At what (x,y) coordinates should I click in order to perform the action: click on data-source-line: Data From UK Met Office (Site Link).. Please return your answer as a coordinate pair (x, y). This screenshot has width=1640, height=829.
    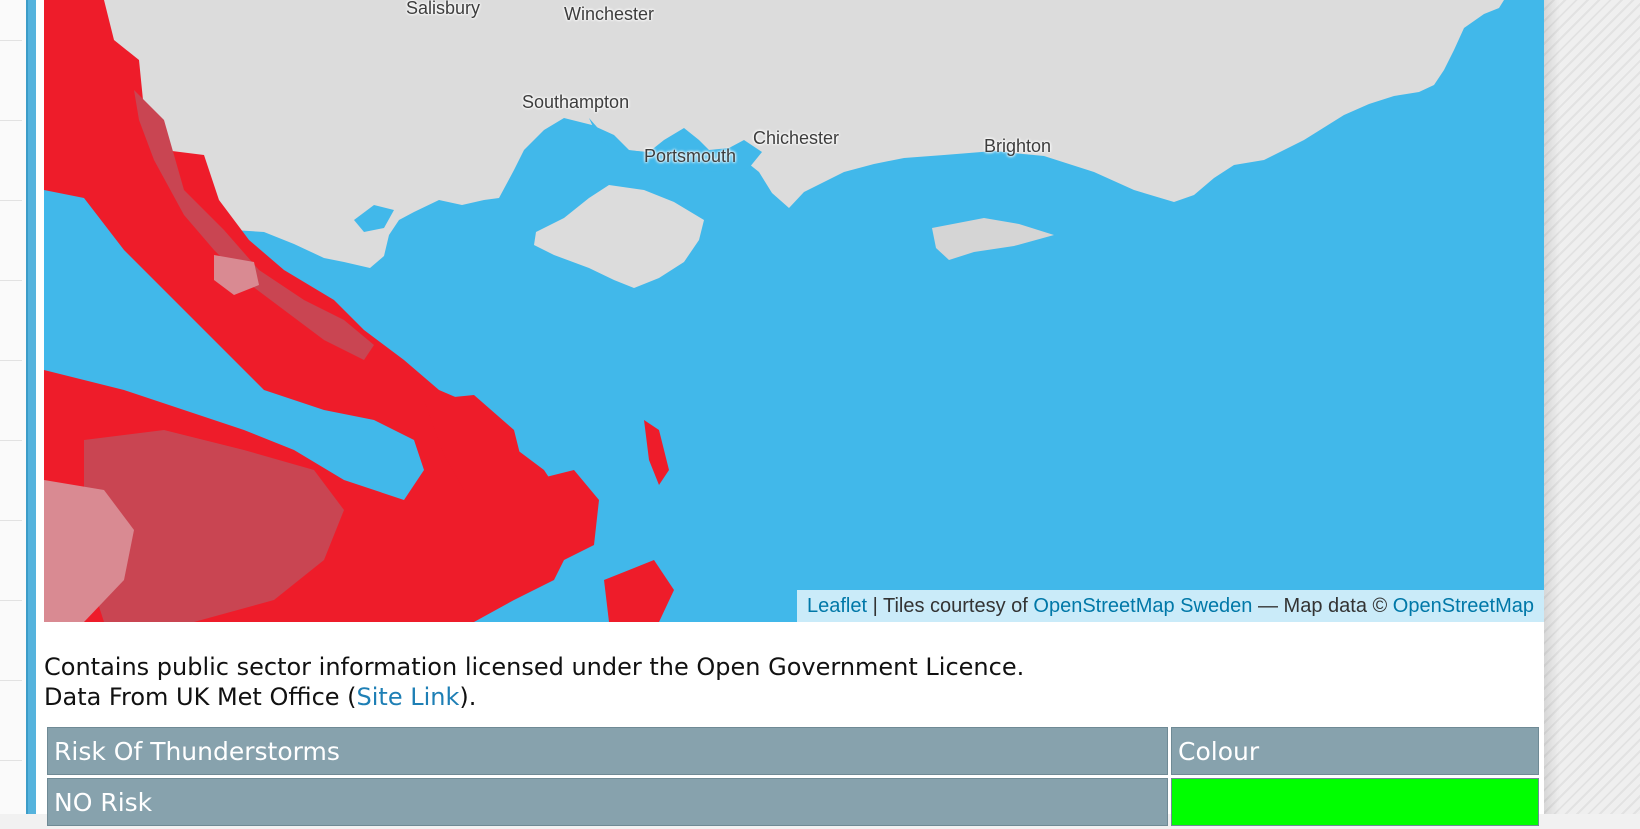
    Looking at the image, I should click on (260, 697).